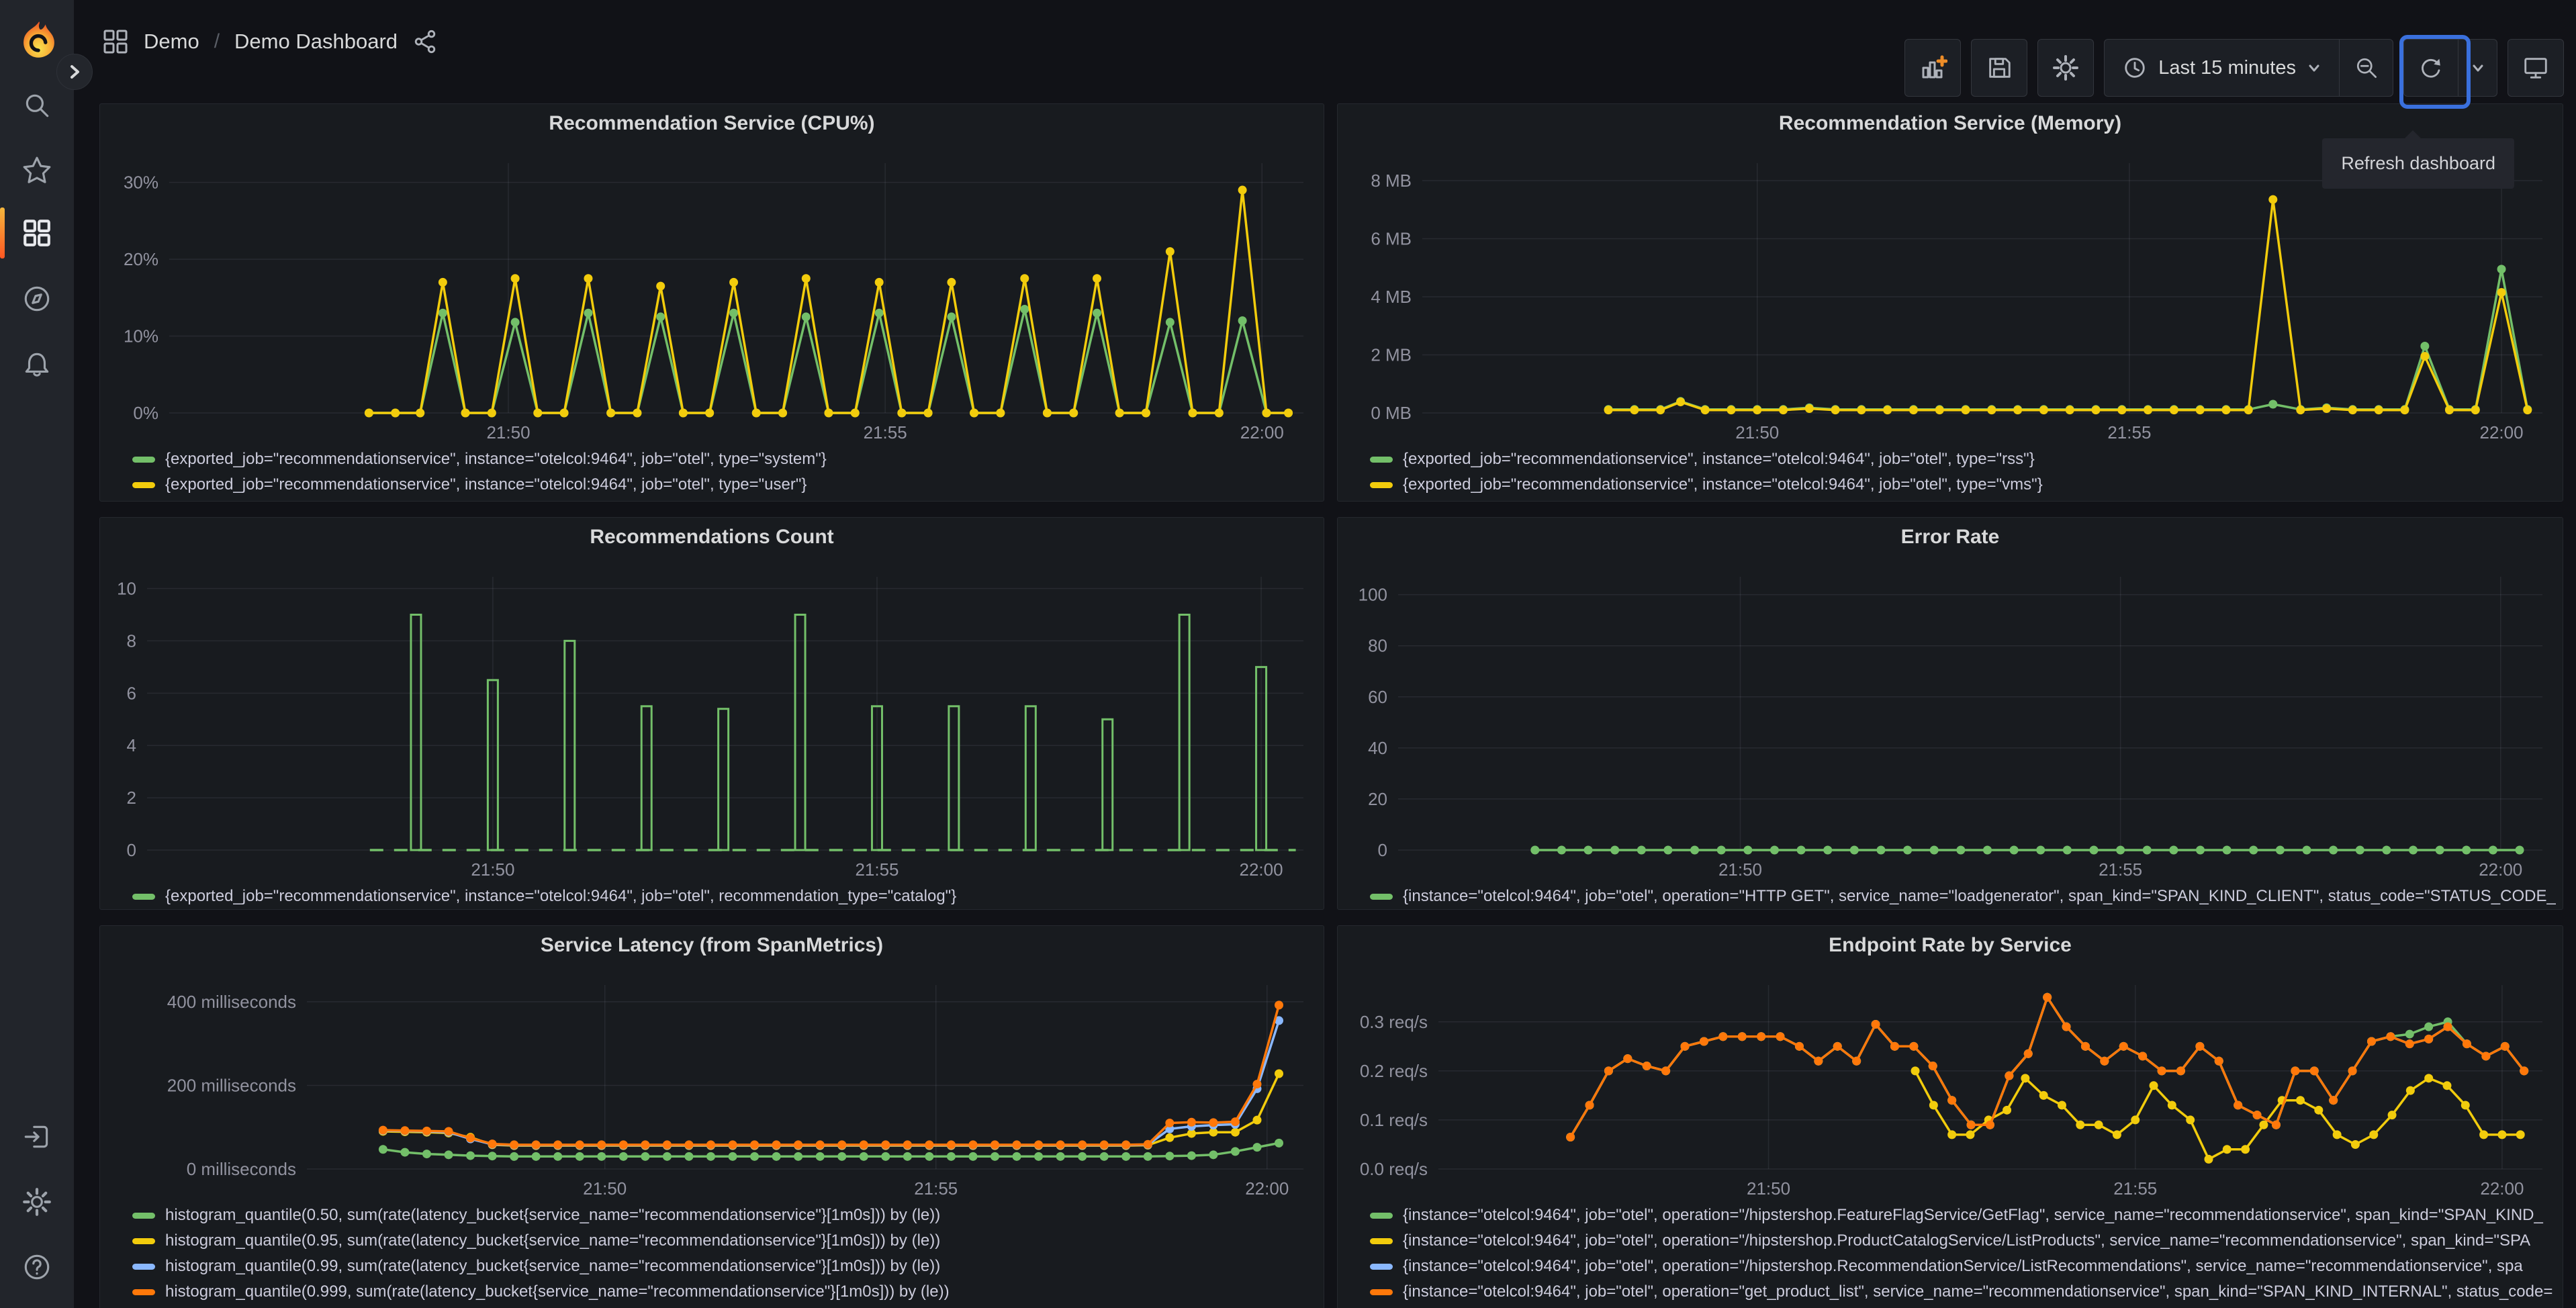  I want to click on panel-title: Recommendation Service (CPU%), so click(712, 124).